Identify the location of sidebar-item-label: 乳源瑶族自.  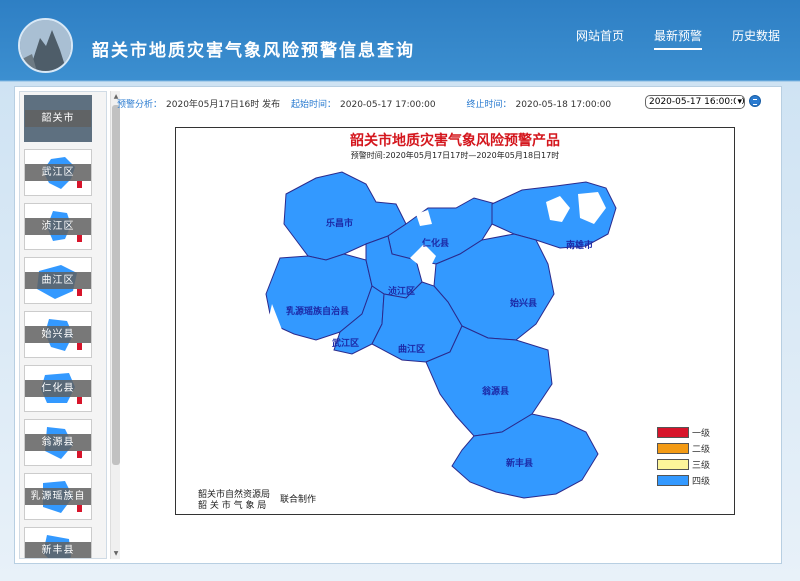
(58, 496).